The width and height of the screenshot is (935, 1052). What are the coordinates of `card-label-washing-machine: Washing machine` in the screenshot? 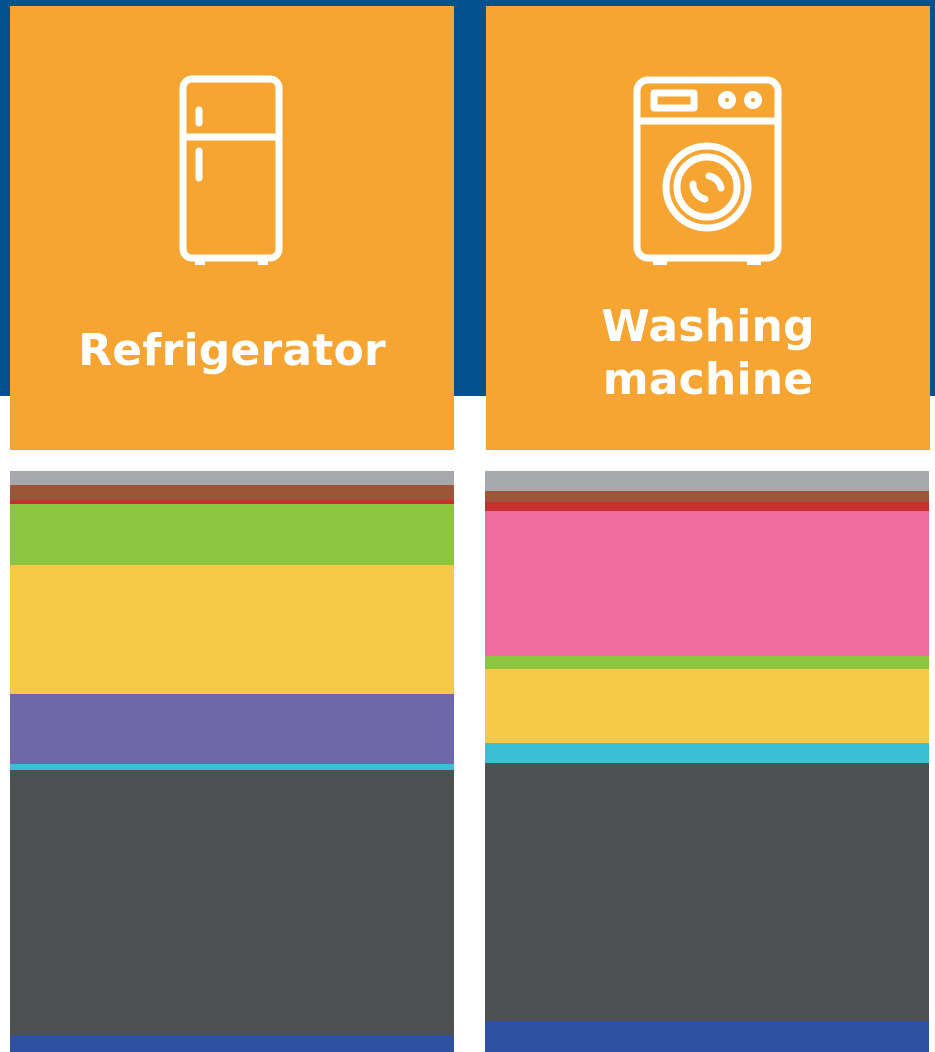 It's located at (708, 353).